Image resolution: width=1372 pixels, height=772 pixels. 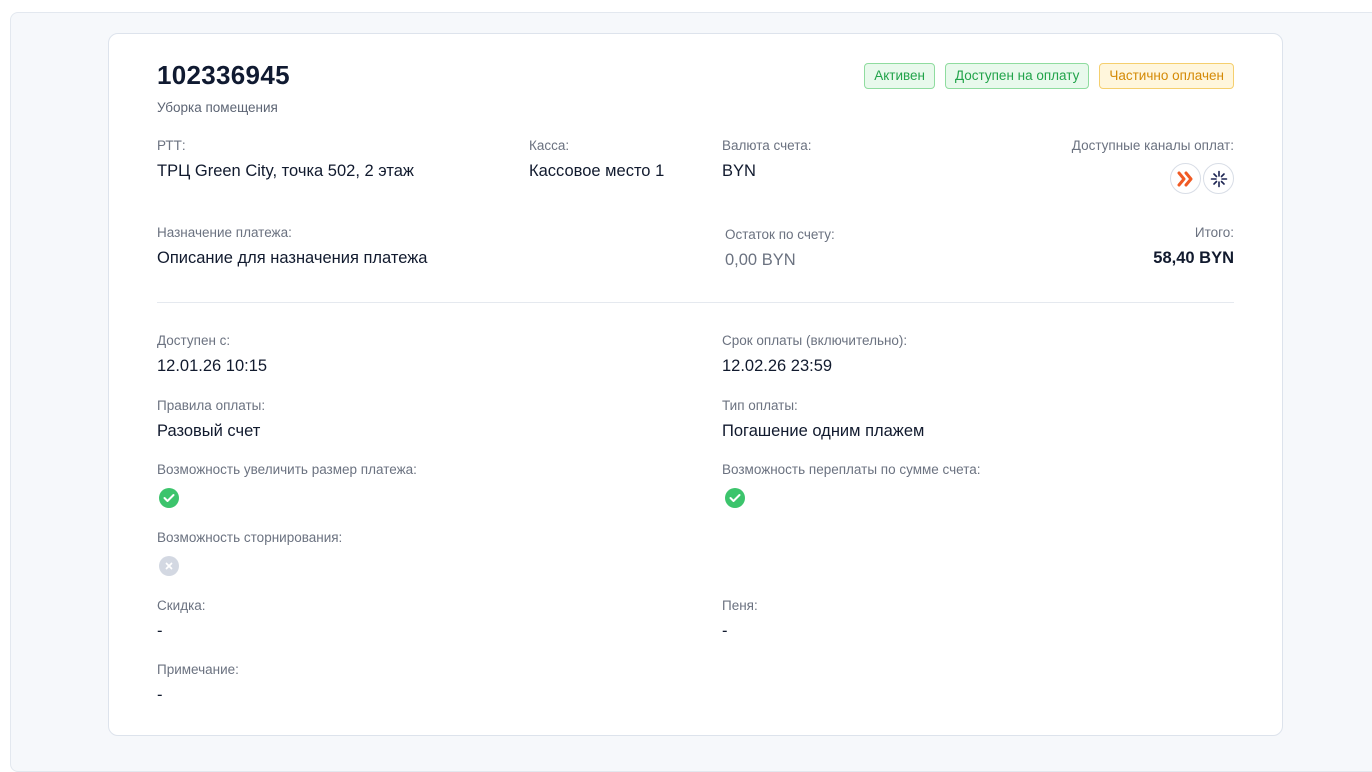 I want to click on status-badge-active: Активен, so click(x=899, y=76).